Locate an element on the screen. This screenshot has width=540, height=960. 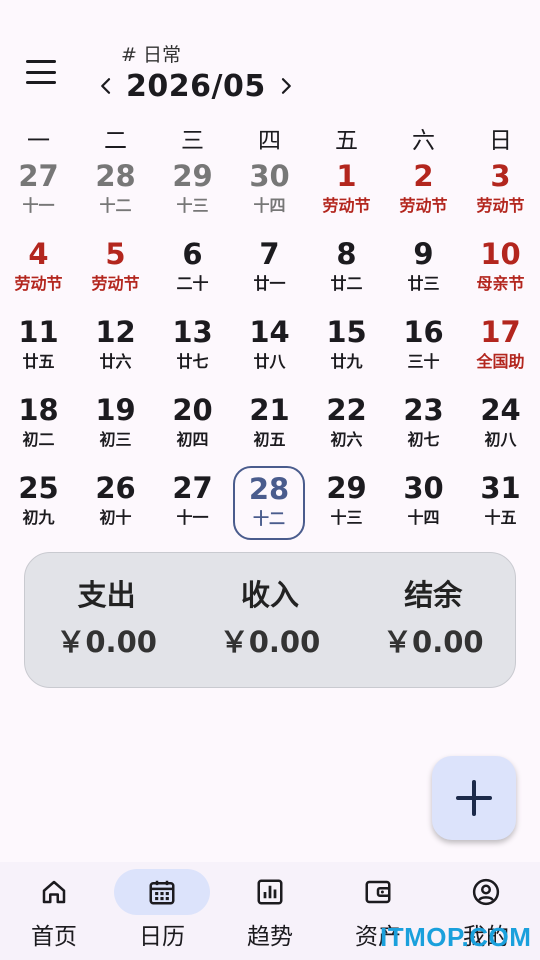
weekday-label: 日 is located at coordinates (500, 140).